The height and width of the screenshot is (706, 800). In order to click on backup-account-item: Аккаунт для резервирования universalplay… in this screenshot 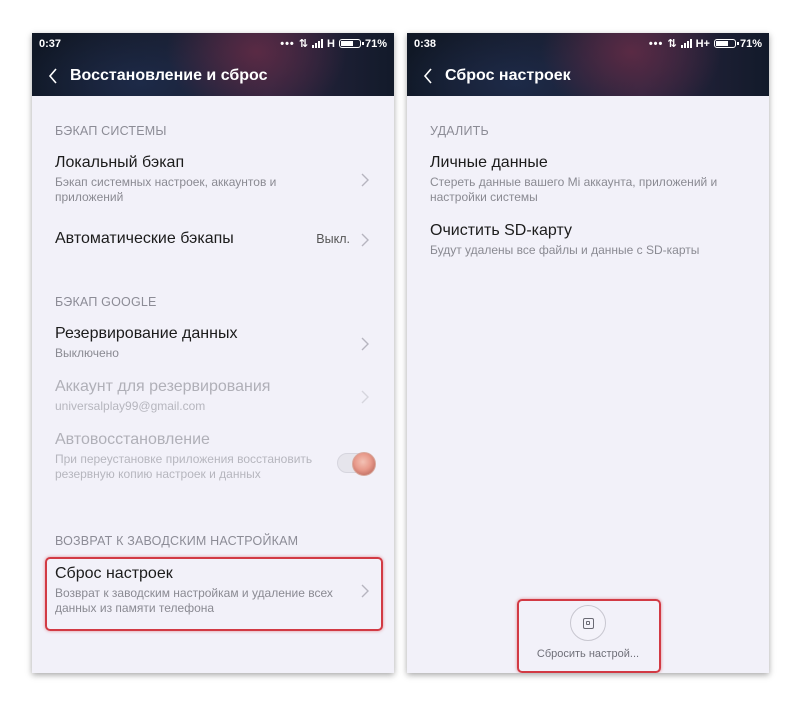, I will do `click(219, 396)`.